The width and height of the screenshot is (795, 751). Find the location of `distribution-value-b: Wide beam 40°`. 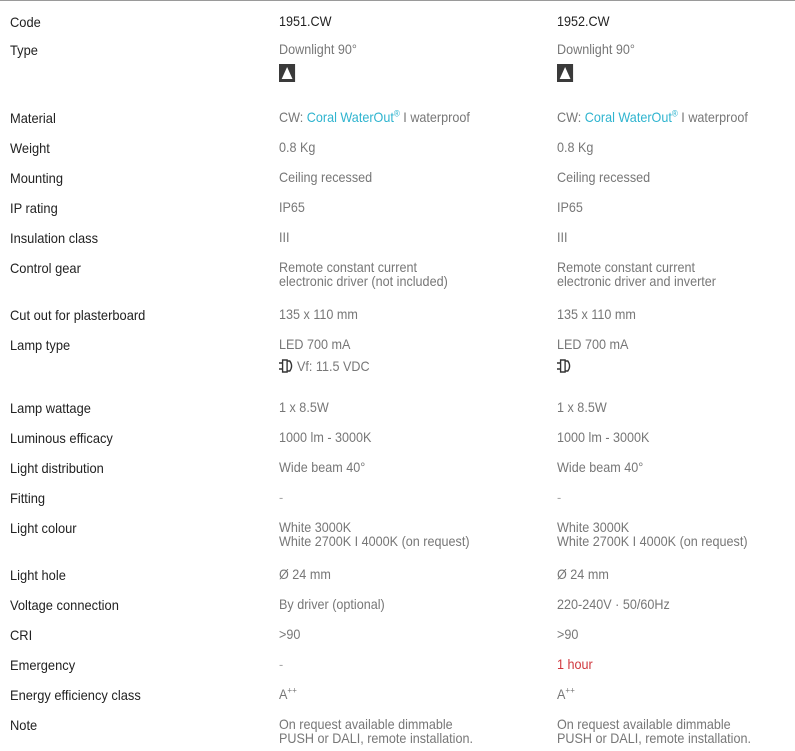

distribution-value-b: Wide beam 40° is located at coordinates (600, 467).